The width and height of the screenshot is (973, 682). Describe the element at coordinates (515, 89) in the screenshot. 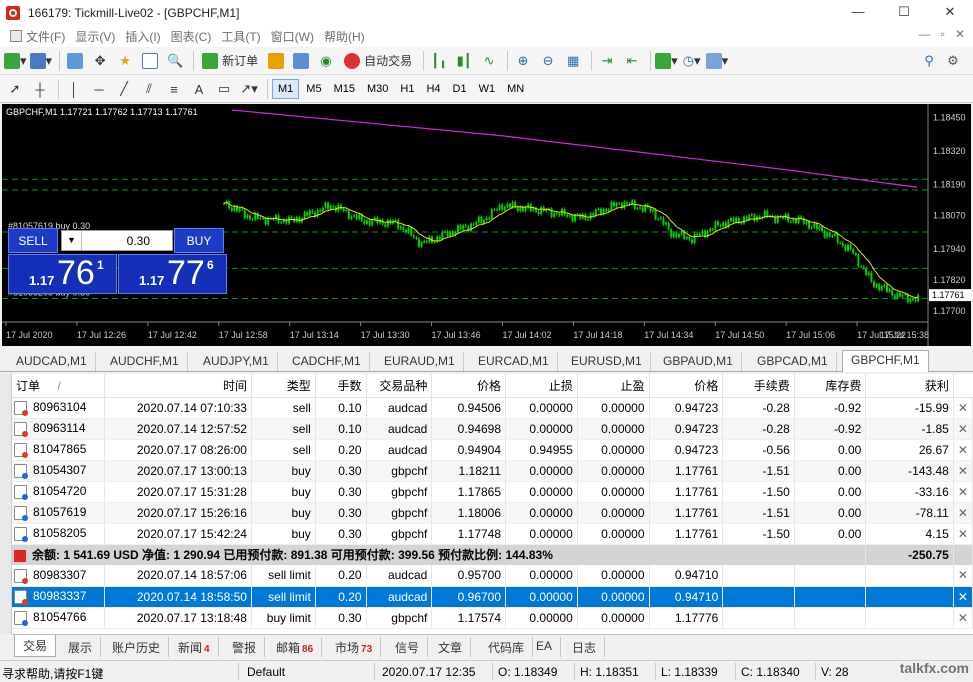

I see `timeframe-mn: MN` at that location.